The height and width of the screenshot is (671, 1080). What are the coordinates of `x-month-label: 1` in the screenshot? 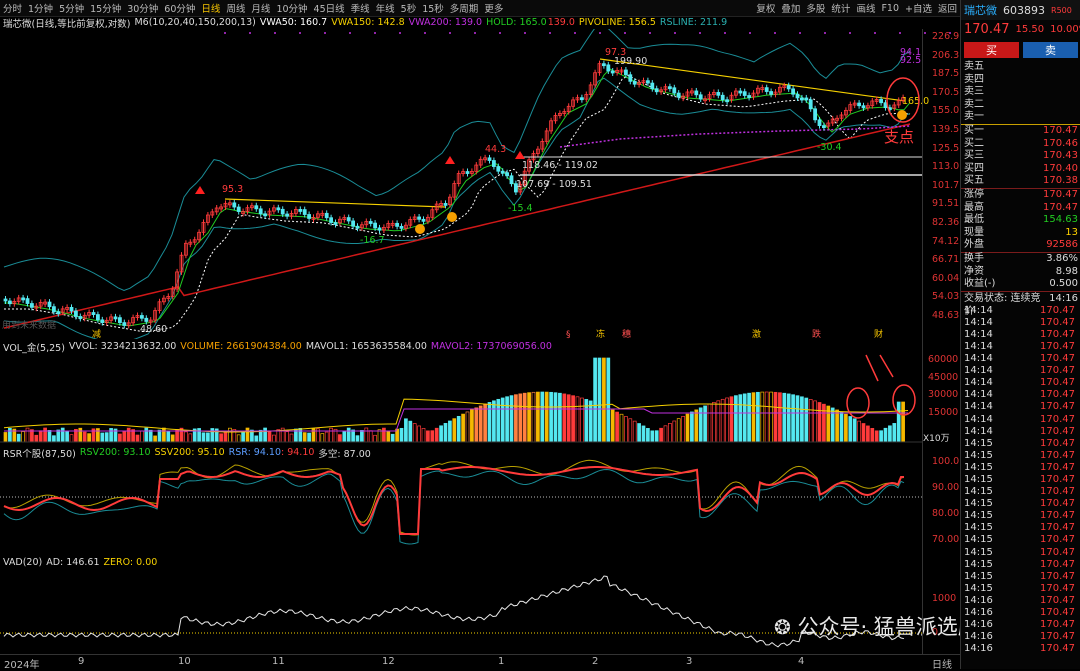 It's located at (501, 661).